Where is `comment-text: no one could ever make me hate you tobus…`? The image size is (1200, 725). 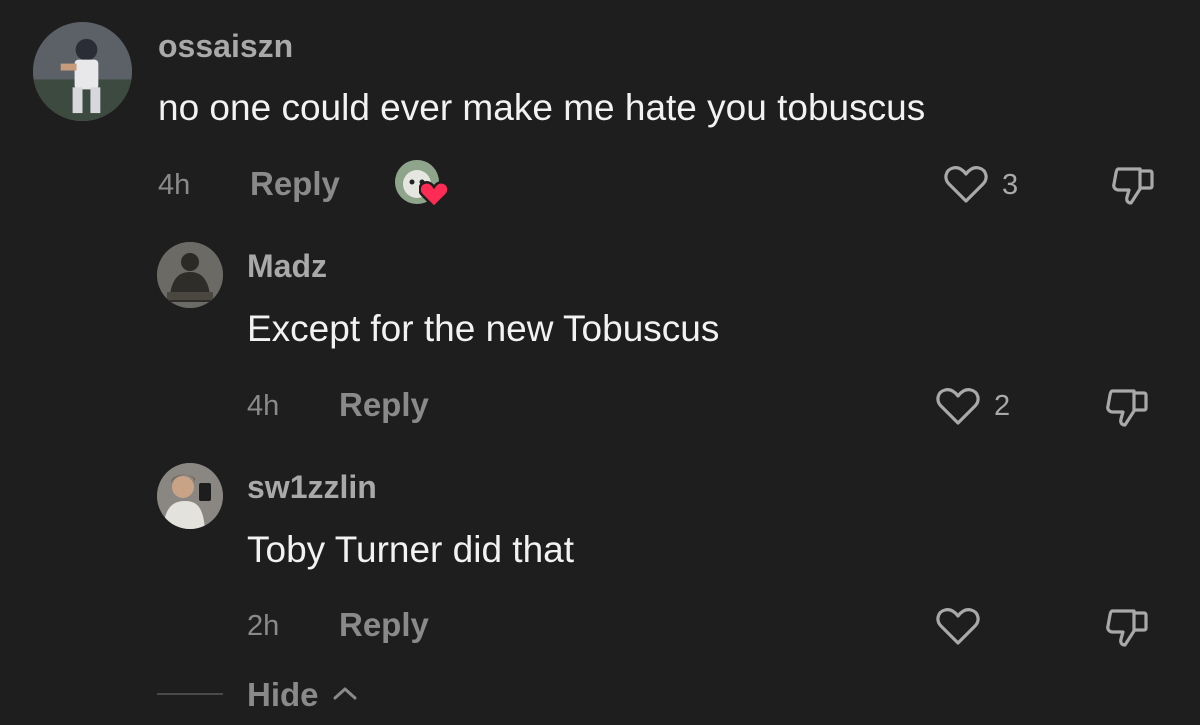 comment-text: no one could ever make me hate you tobus… is located at coordinates (542, 107).